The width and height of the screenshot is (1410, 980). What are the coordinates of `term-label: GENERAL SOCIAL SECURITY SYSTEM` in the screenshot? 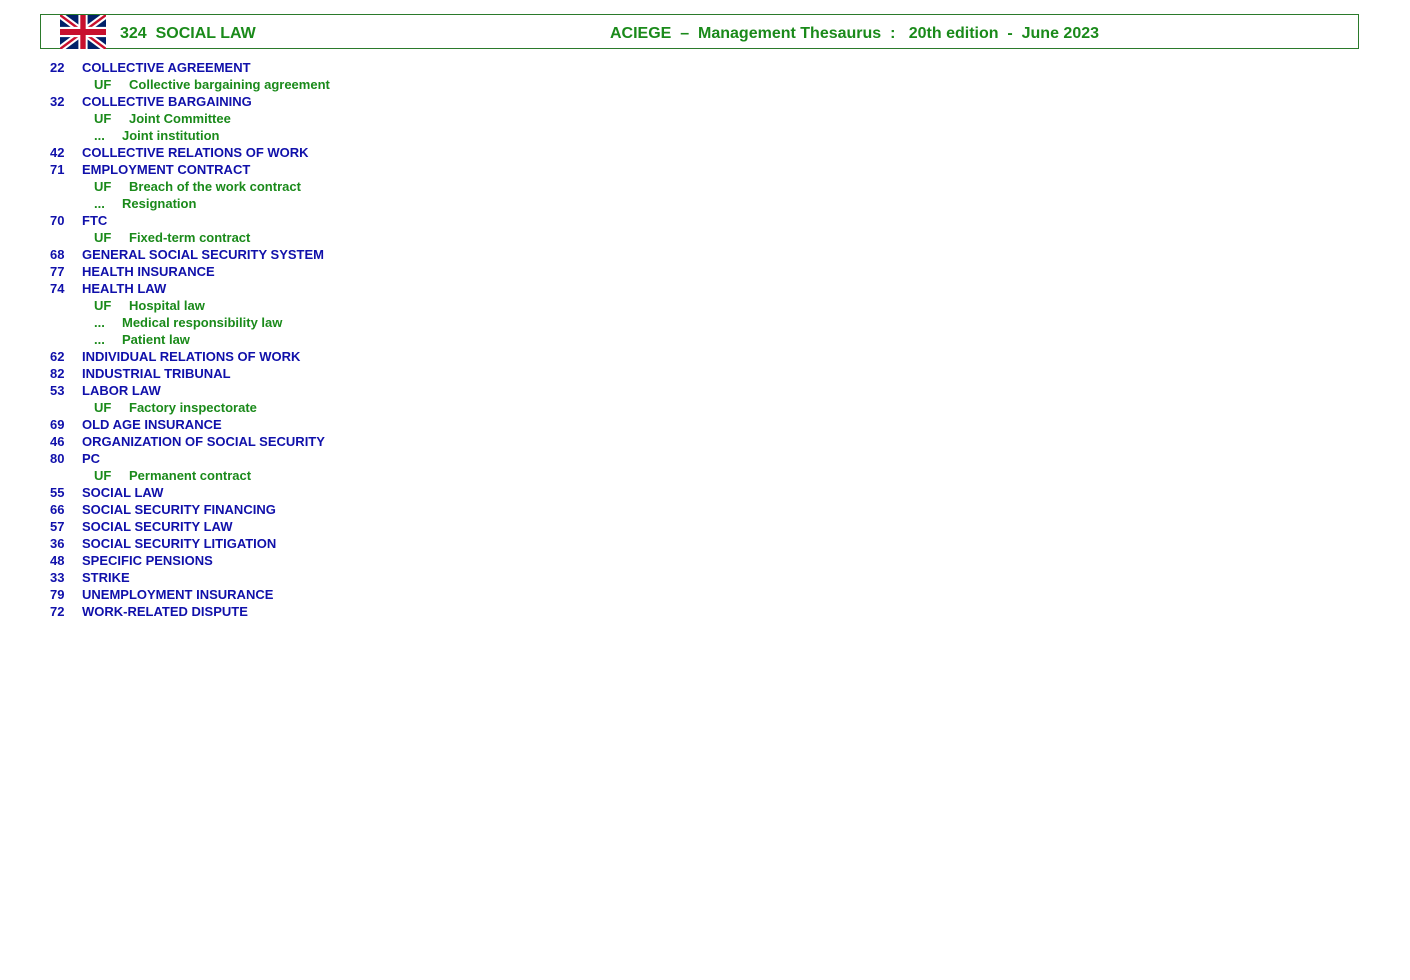 It's located at (203, 254).